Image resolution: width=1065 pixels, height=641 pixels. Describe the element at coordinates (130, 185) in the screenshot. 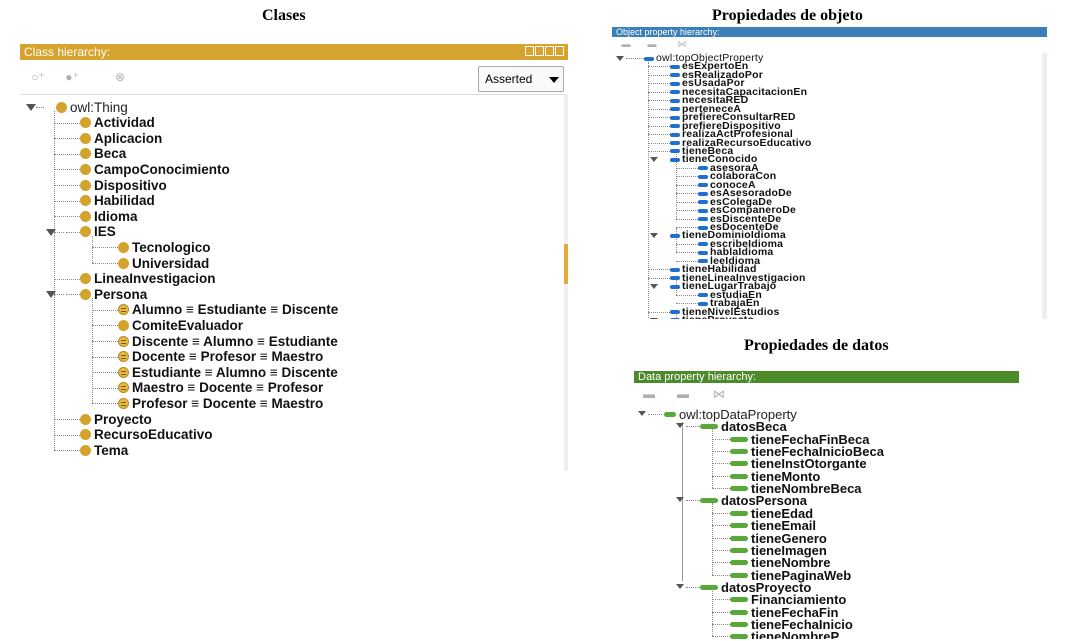

I see `tree-node-label: Dispositivo` at that location.